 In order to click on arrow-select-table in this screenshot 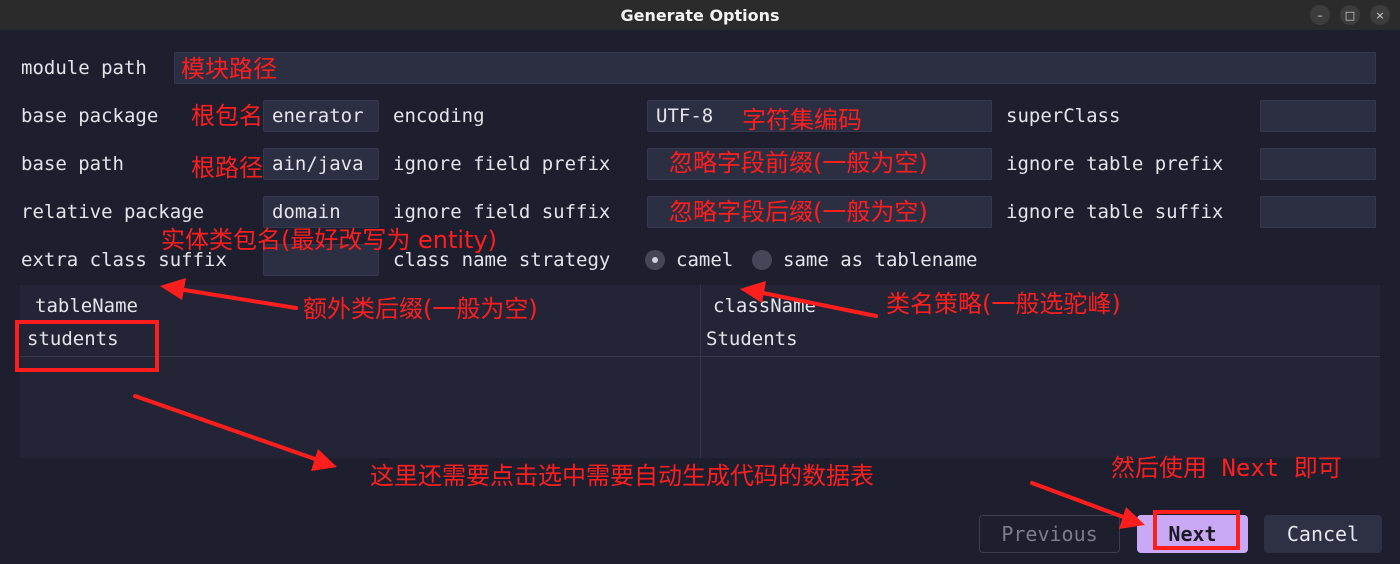, I will do `click(226, 428)`.